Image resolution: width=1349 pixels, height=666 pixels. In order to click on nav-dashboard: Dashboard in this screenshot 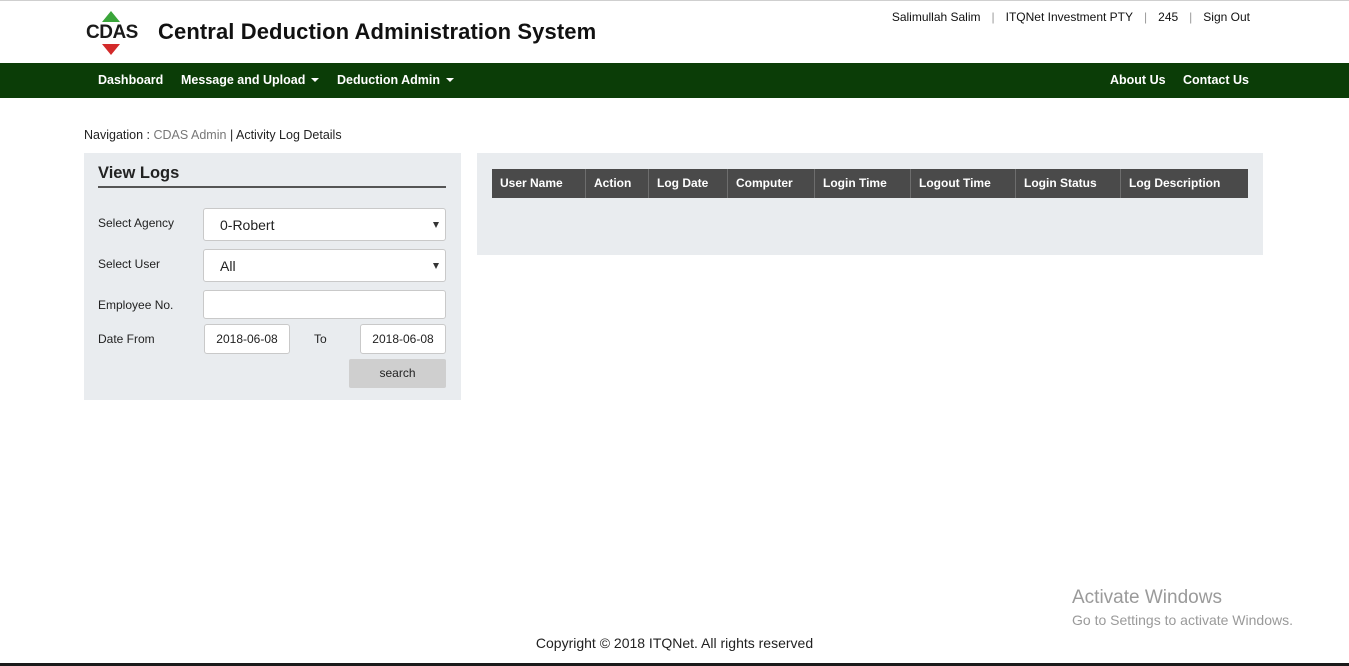, I will do `click(130, 80)`.